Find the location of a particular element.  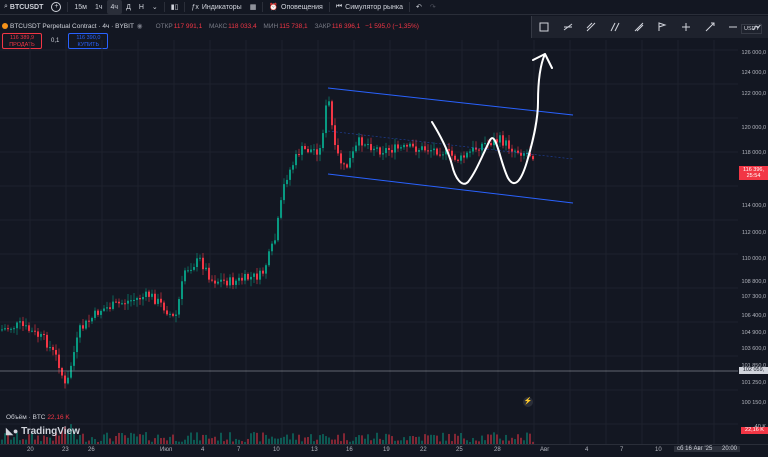

candles-icon: ▮▯ is located at coordinates (174, 7).